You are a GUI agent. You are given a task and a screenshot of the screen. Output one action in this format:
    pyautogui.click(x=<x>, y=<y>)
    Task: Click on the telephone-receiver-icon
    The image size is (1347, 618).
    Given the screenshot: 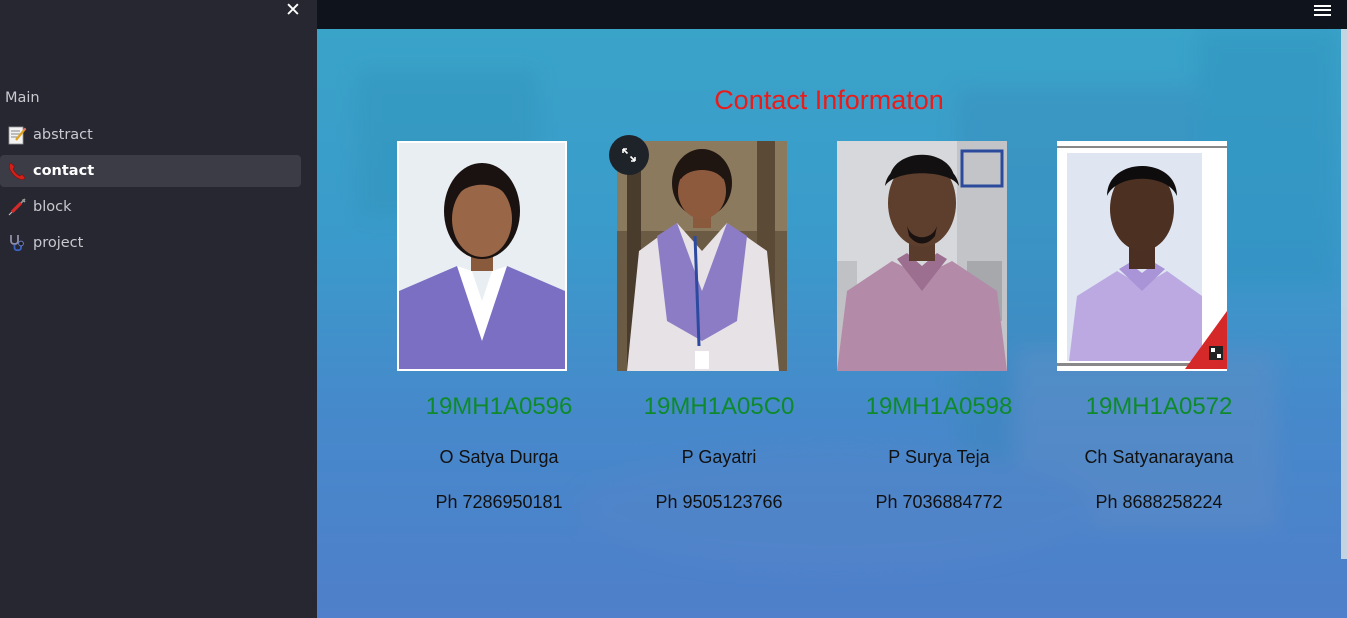 What is the action you would take?
    pyautogui.click(x=17, y=171)
    